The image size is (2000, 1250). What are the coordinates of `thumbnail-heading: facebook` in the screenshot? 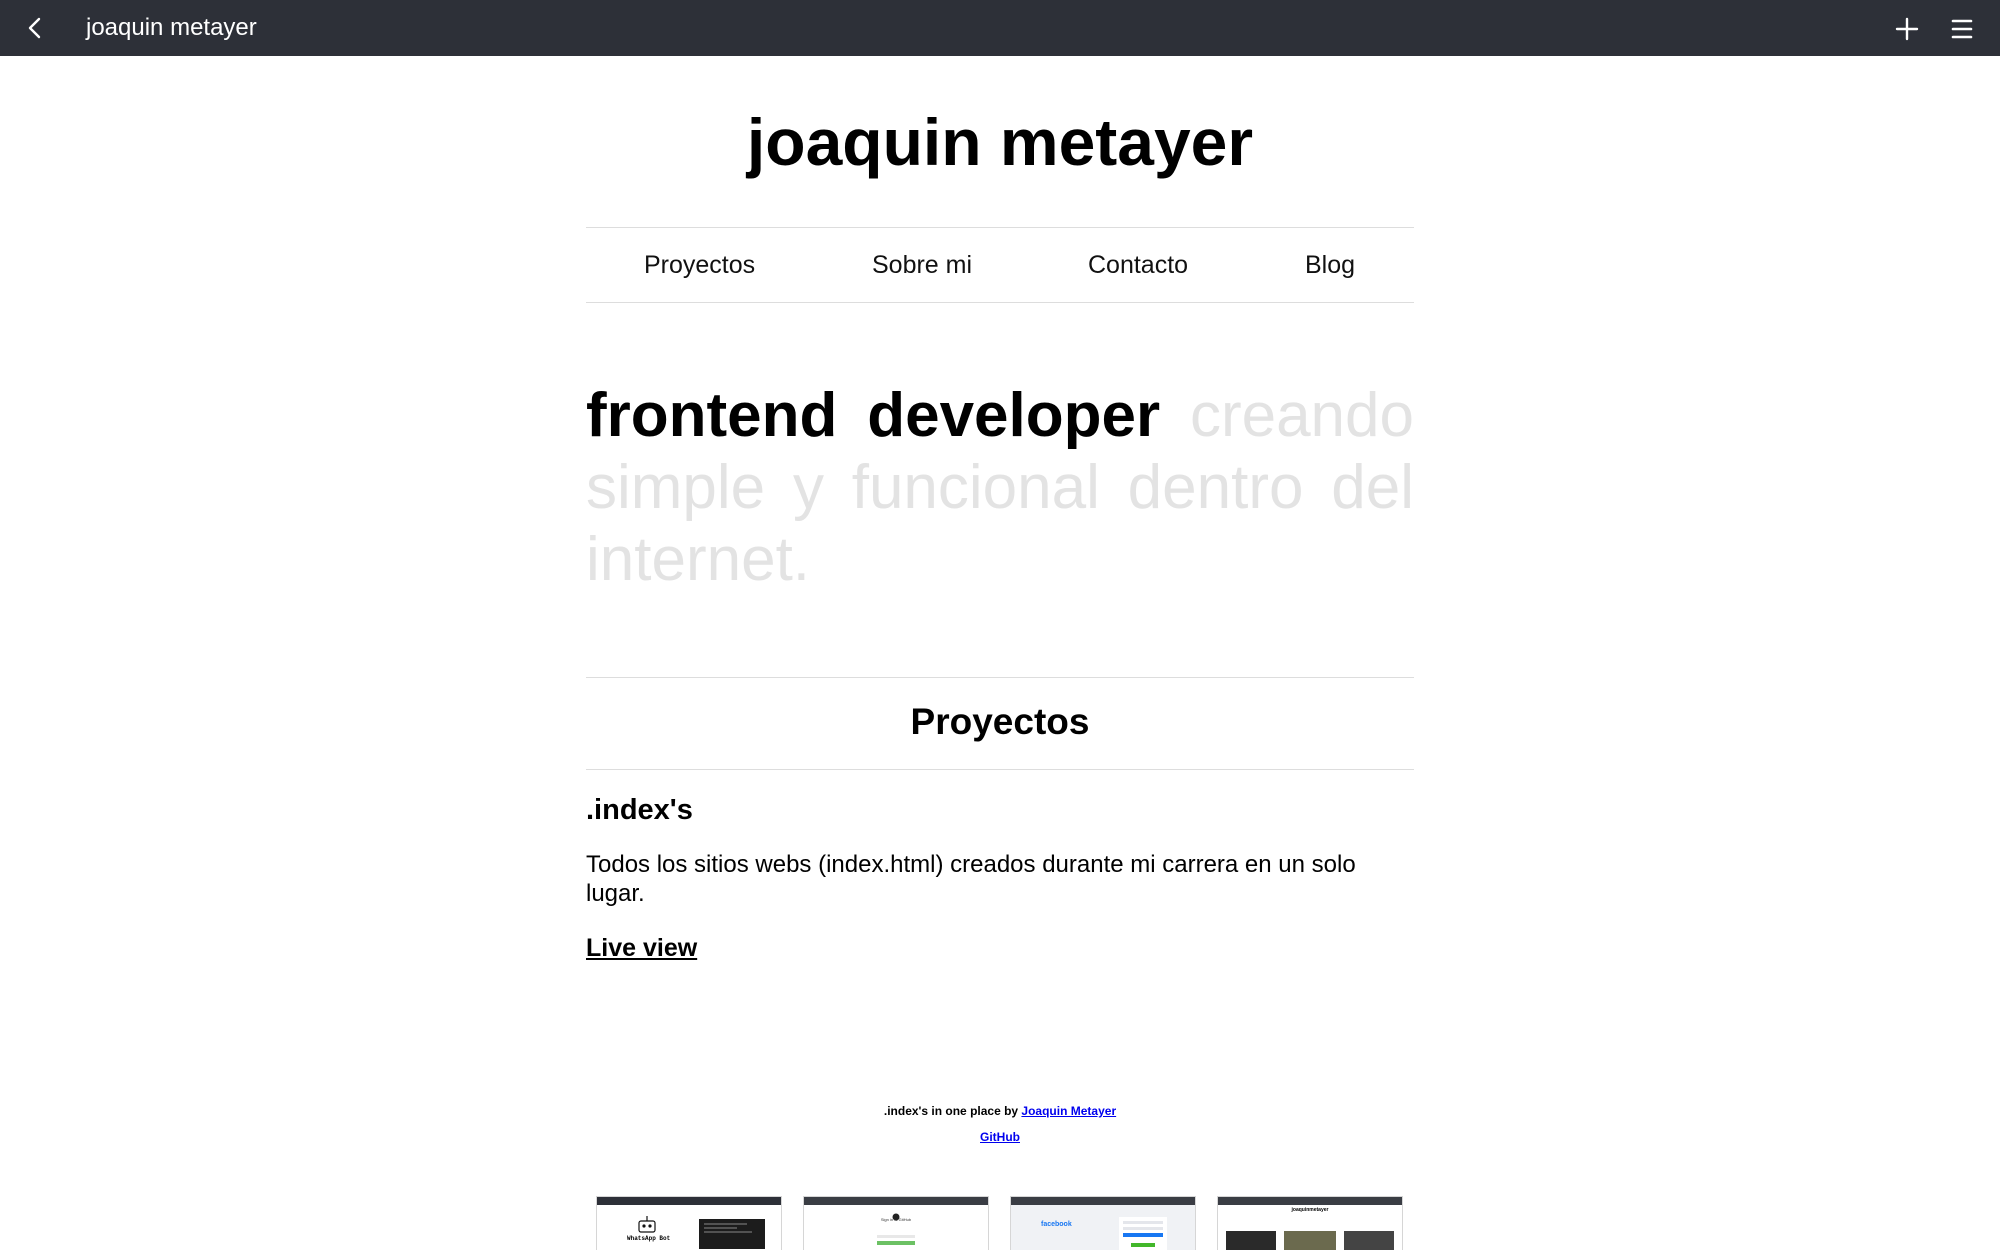 It's located at (1056, 1224).